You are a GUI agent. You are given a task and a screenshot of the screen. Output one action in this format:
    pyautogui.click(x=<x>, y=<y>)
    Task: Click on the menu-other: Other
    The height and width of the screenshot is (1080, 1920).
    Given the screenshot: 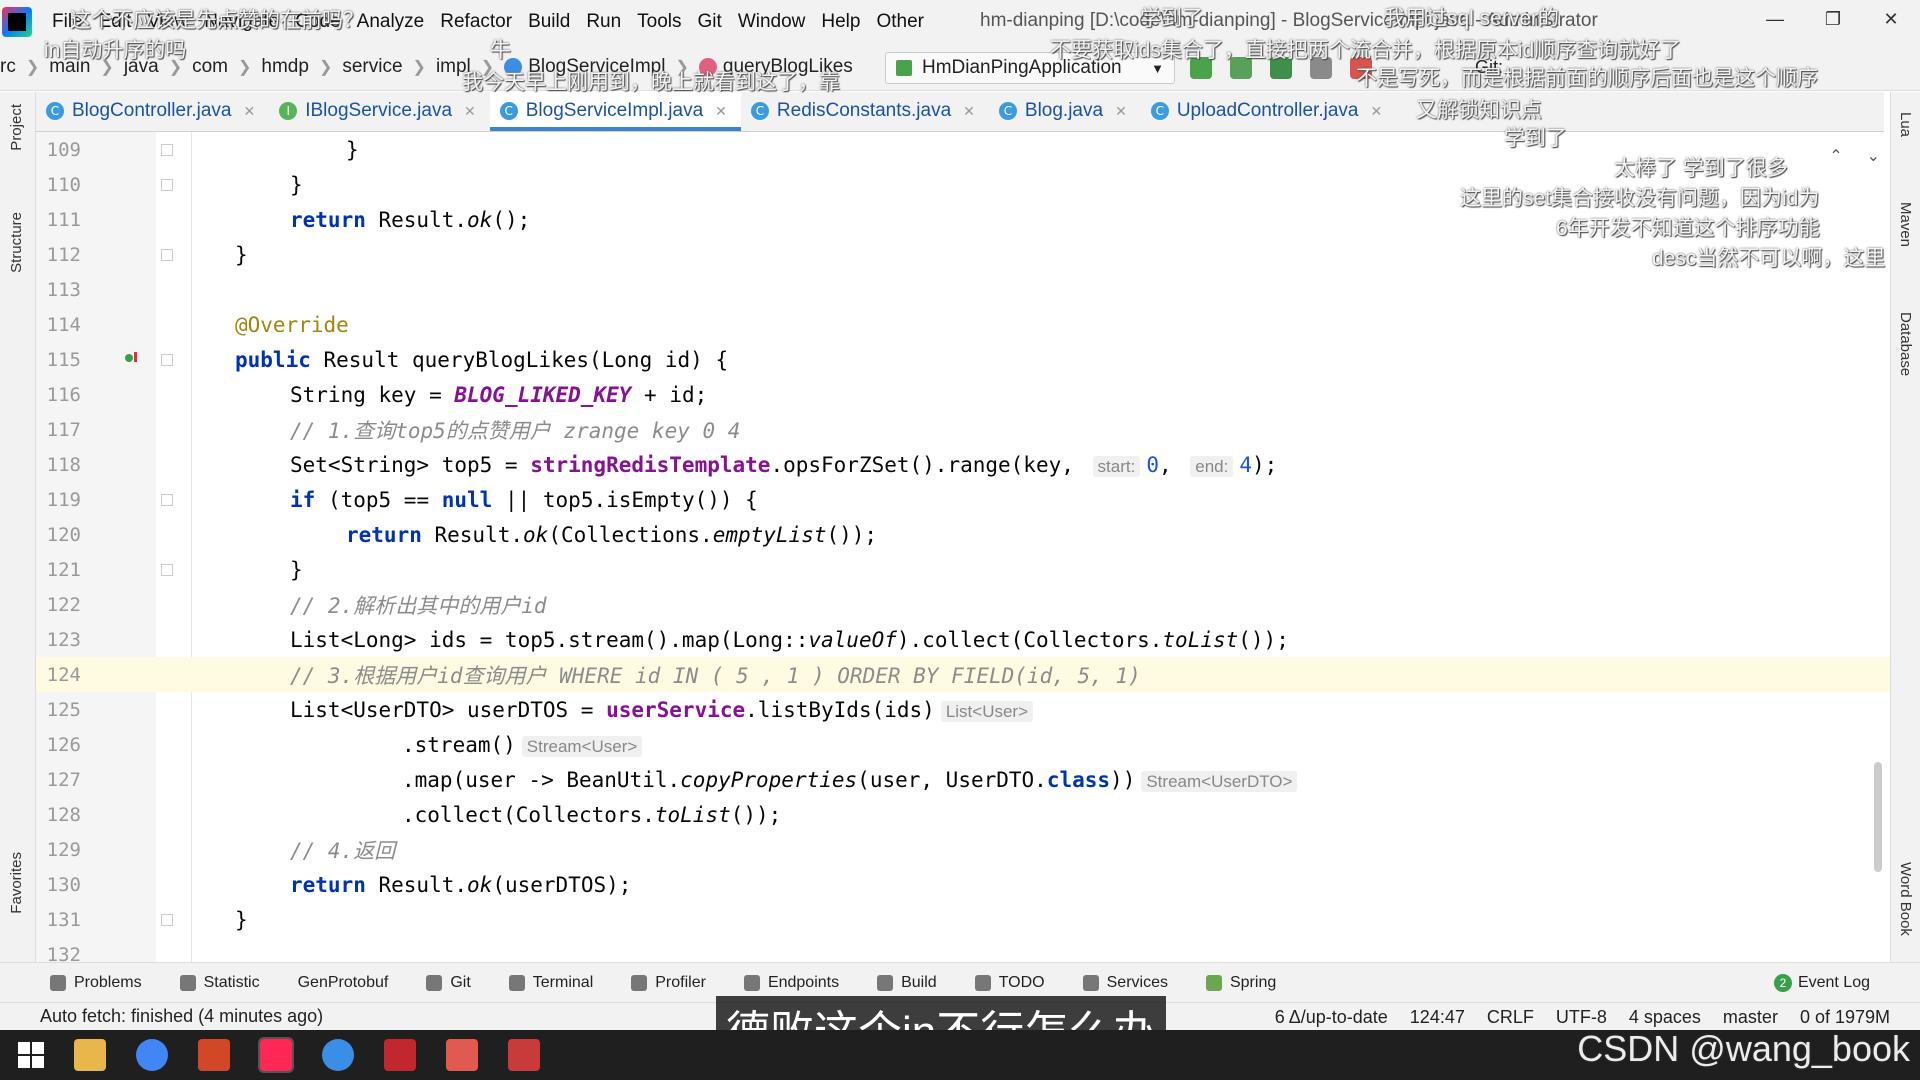 What is the action you would take?
    pyautogui.click(x=900, y=22)
    